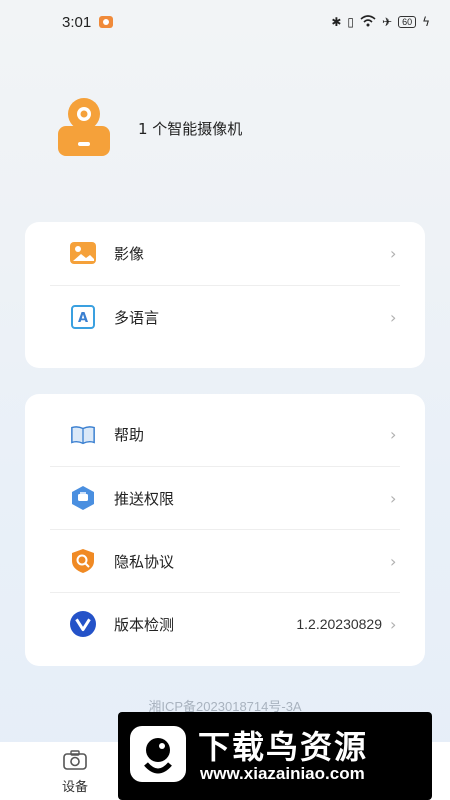  What do you see at coordinates (129, 254) in the screenshot?
I see `menu-label: 影像` at bounding box center [129, 254].